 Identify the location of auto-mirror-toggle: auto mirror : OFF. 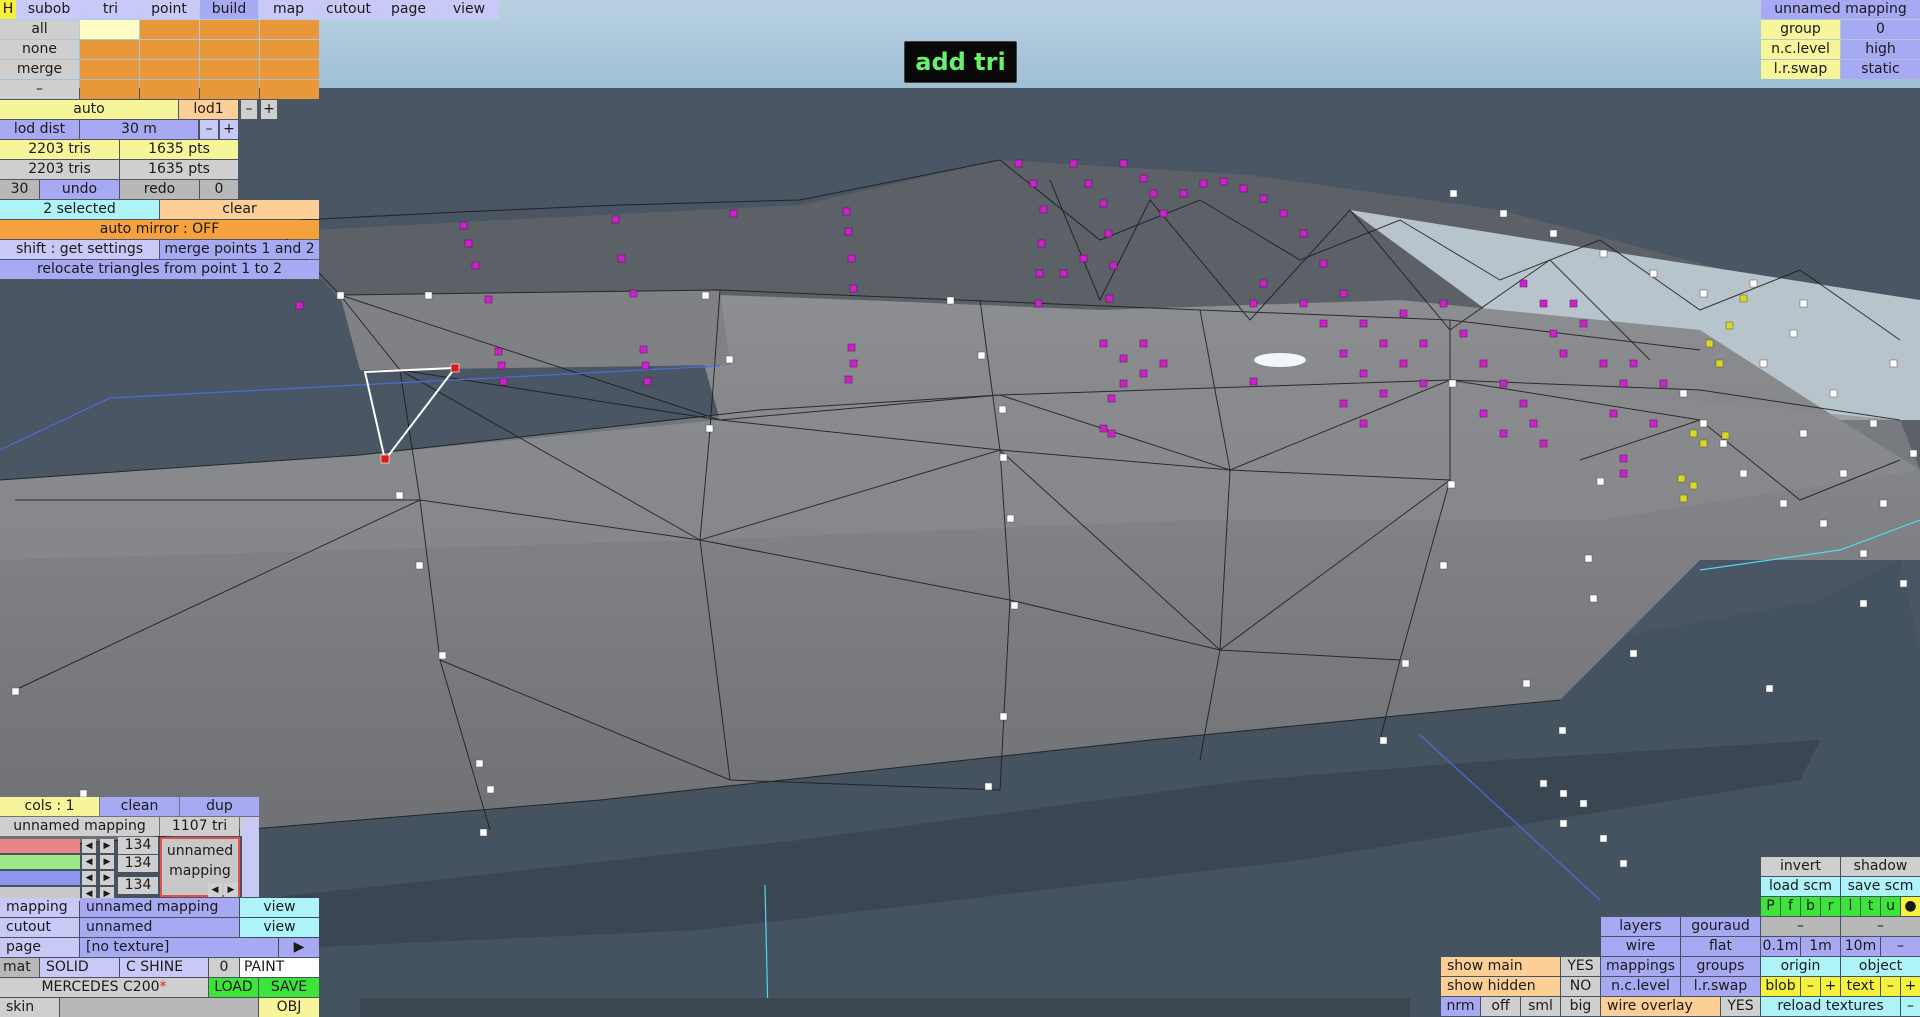
(159, 229).